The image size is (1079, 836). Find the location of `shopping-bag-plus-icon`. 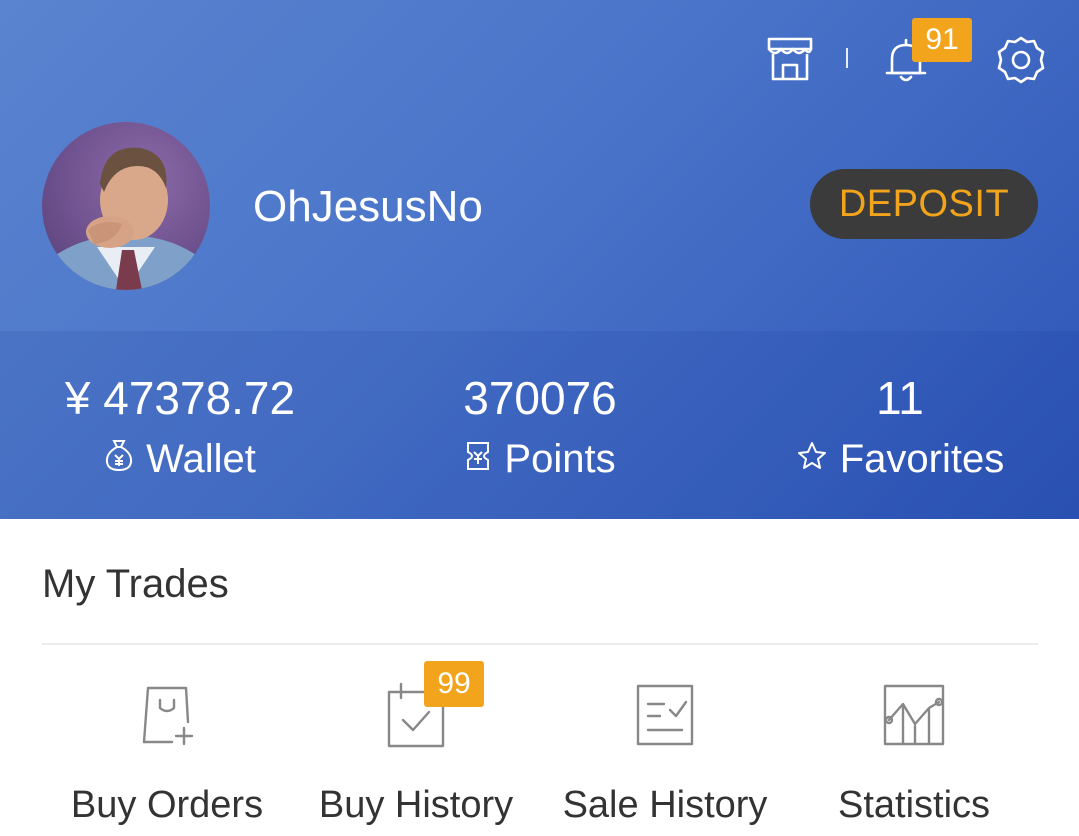

shopping-bag-plus-icon is located at coordinates (167, 715).